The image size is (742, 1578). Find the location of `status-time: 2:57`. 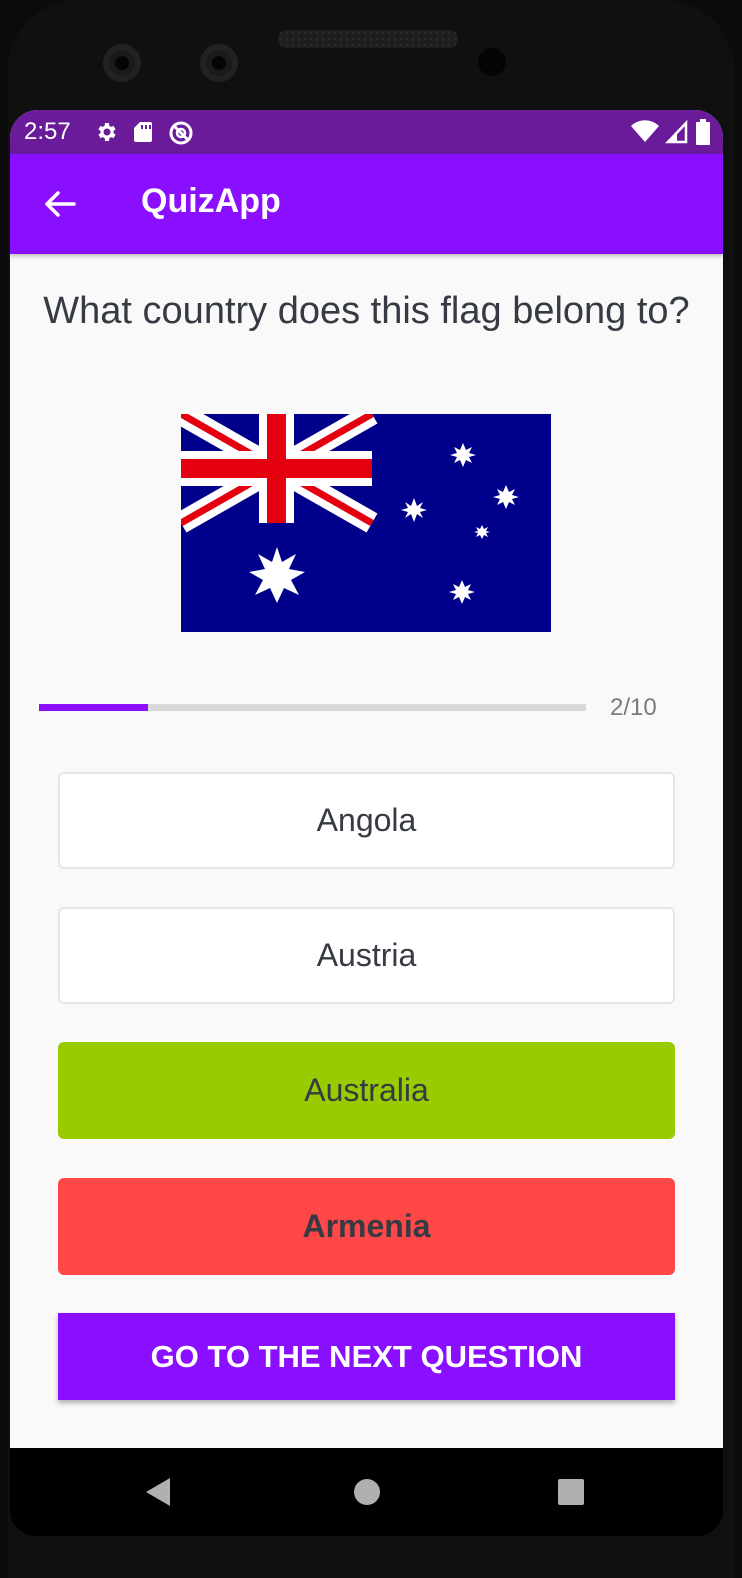

status-time: 2:57 is located at coordinates (47, 131).